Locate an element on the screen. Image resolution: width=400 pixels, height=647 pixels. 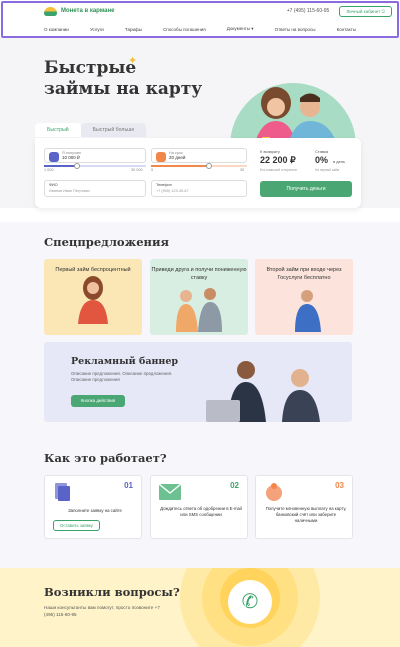
step-number: 02 is located at coordinates (234, 485).